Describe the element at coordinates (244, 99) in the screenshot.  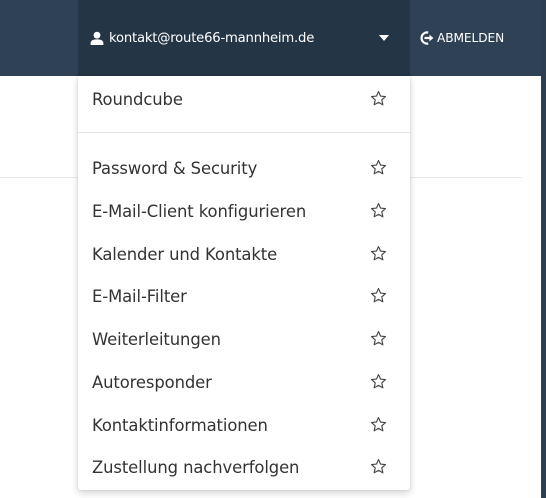
I see `menu-item-roundcube: Roundcube` at that location.